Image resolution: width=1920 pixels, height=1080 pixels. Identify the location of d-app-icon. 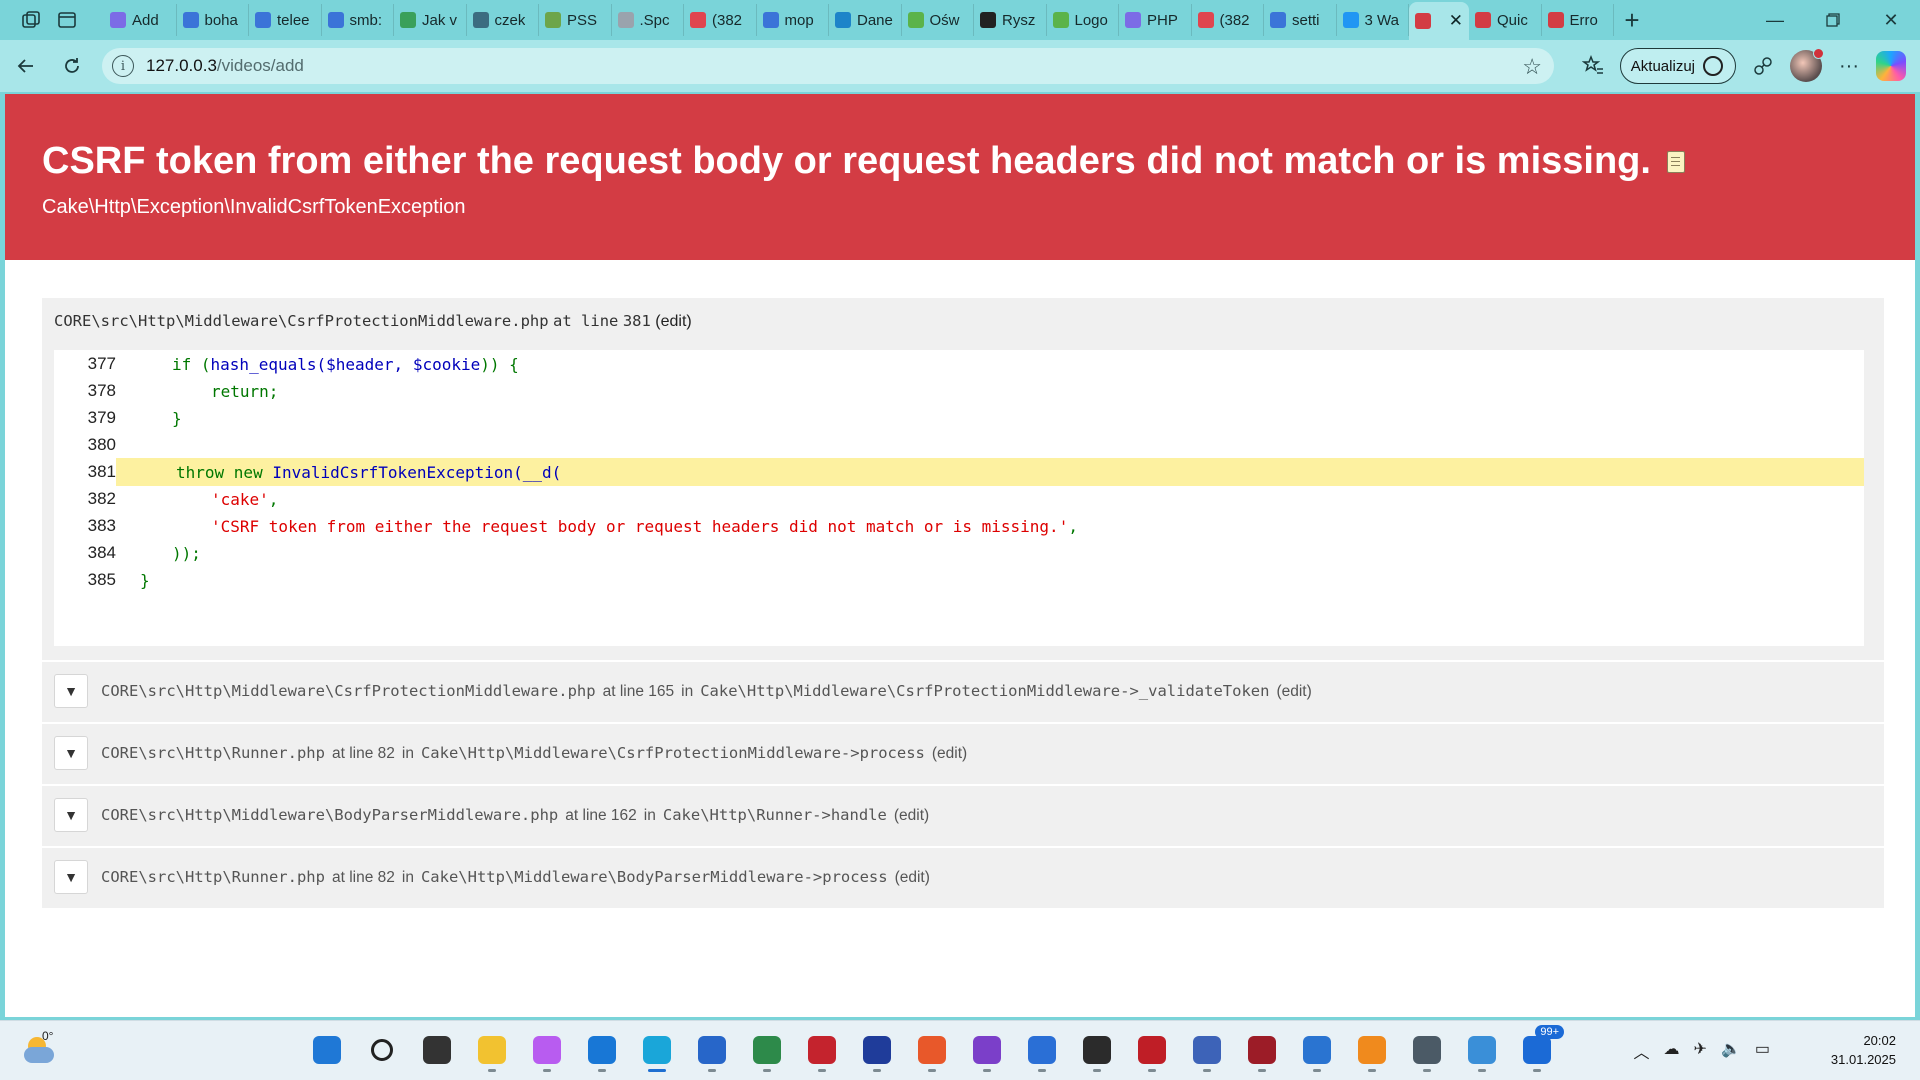
(1262, 1050).